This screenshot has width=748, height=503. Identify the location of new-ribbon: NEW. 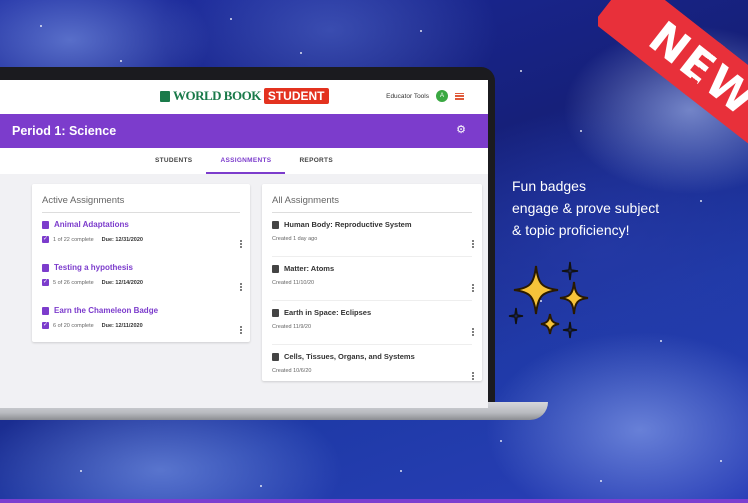
(673, 75).